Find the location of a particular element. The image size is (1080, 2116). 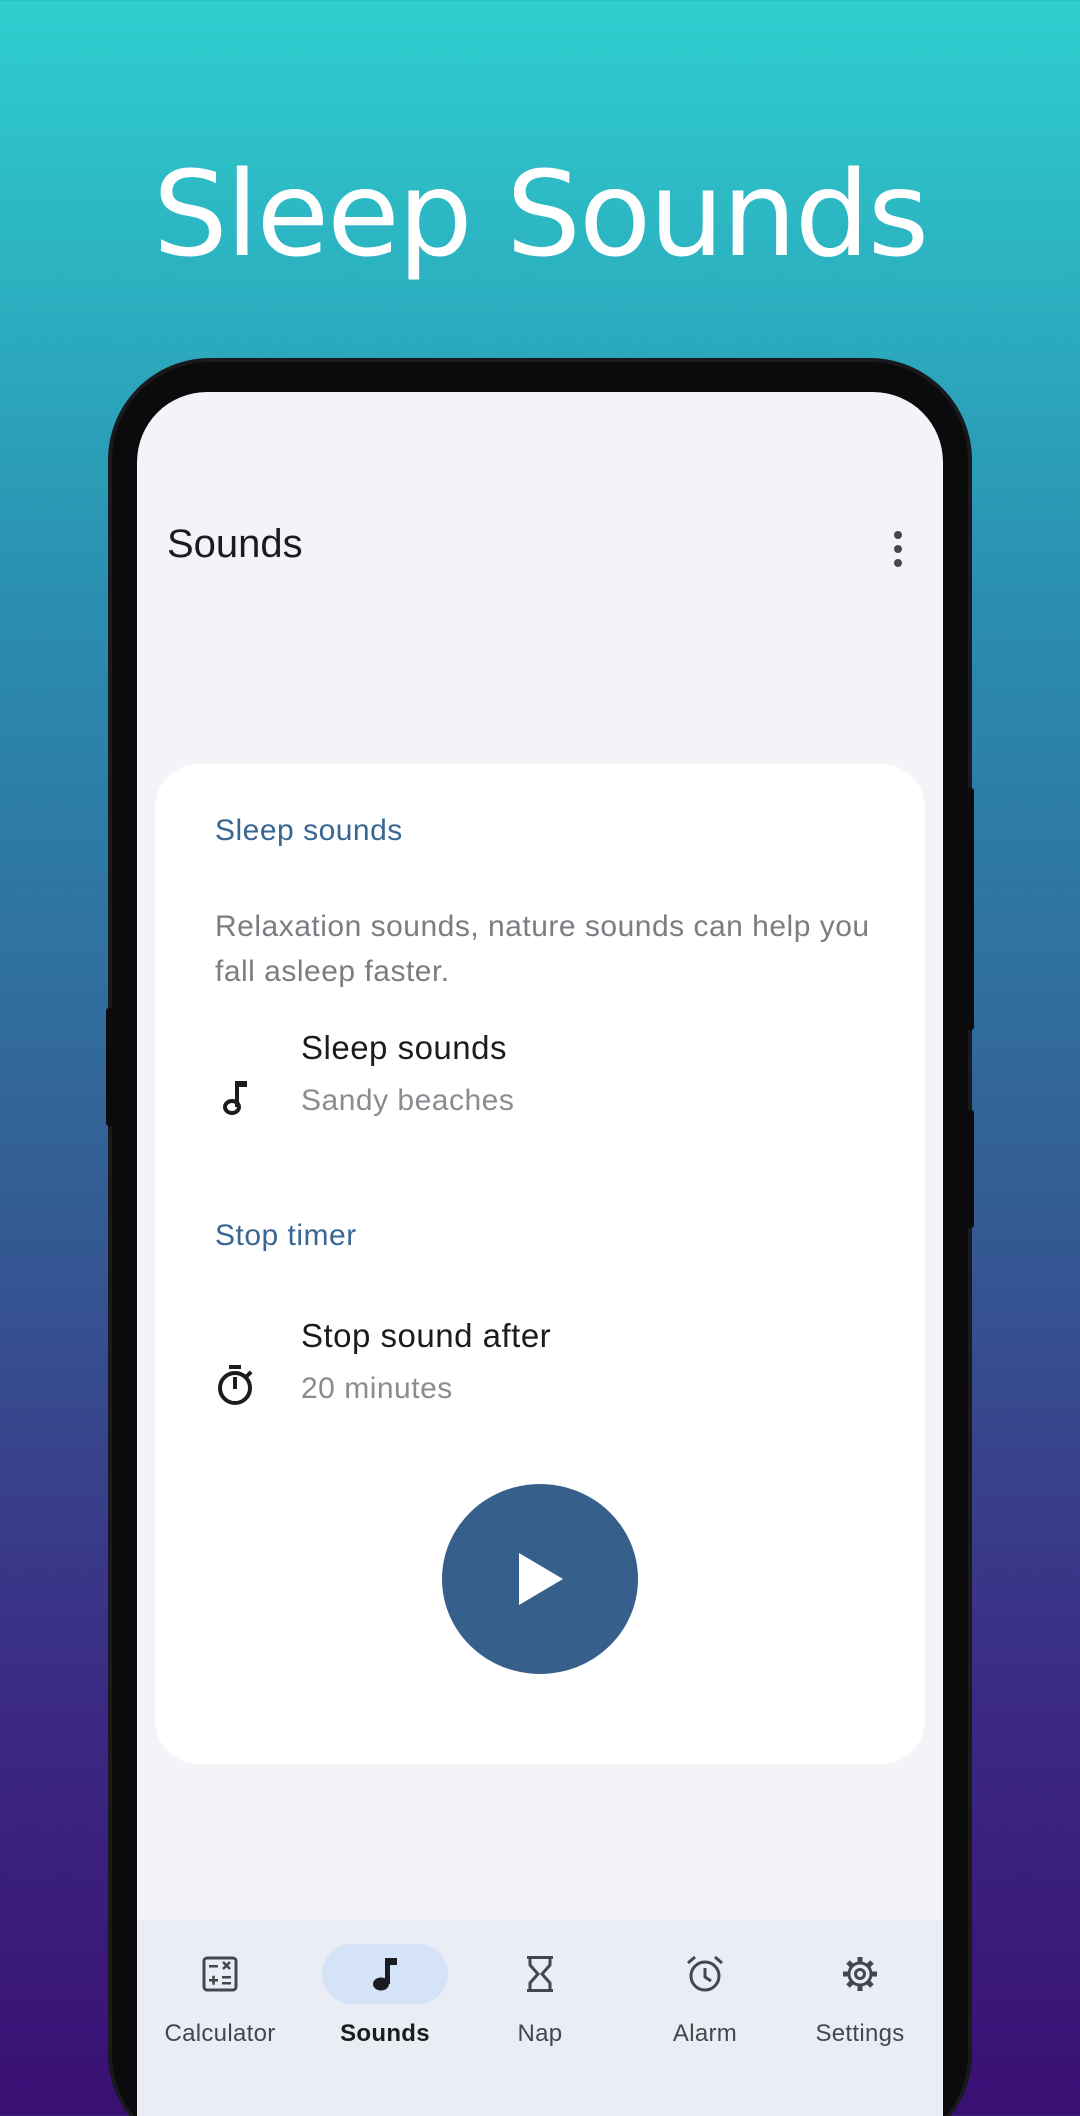

play-button is located at coordinates (540, 1579).